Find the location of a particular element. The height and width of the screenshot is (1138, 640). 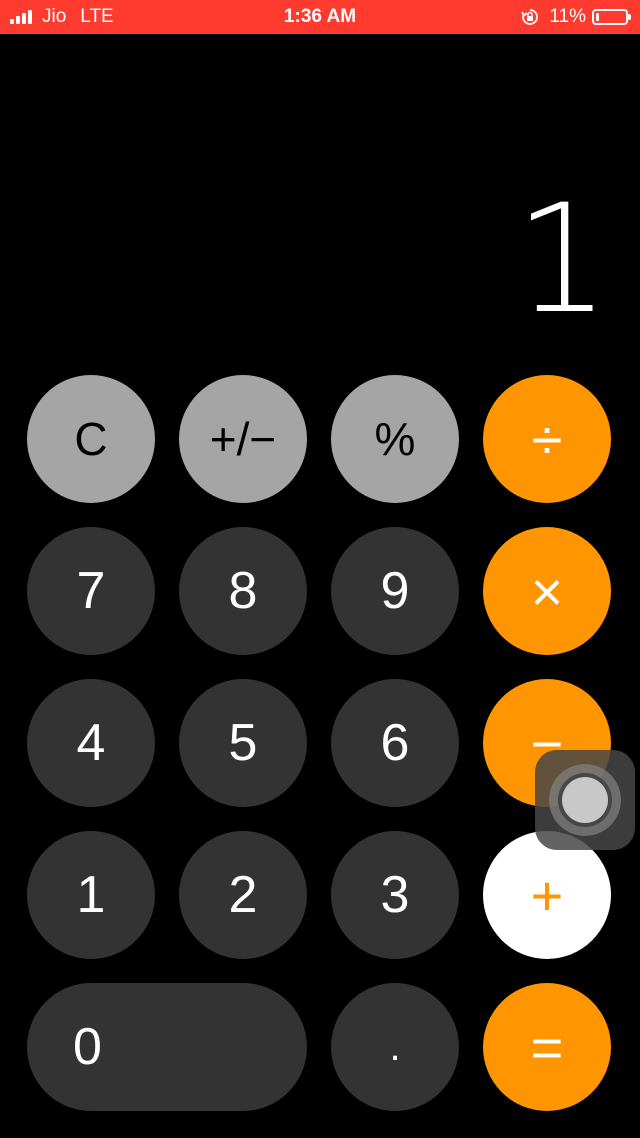

digit-3-button: 3 is located at coordinates (395, 895).